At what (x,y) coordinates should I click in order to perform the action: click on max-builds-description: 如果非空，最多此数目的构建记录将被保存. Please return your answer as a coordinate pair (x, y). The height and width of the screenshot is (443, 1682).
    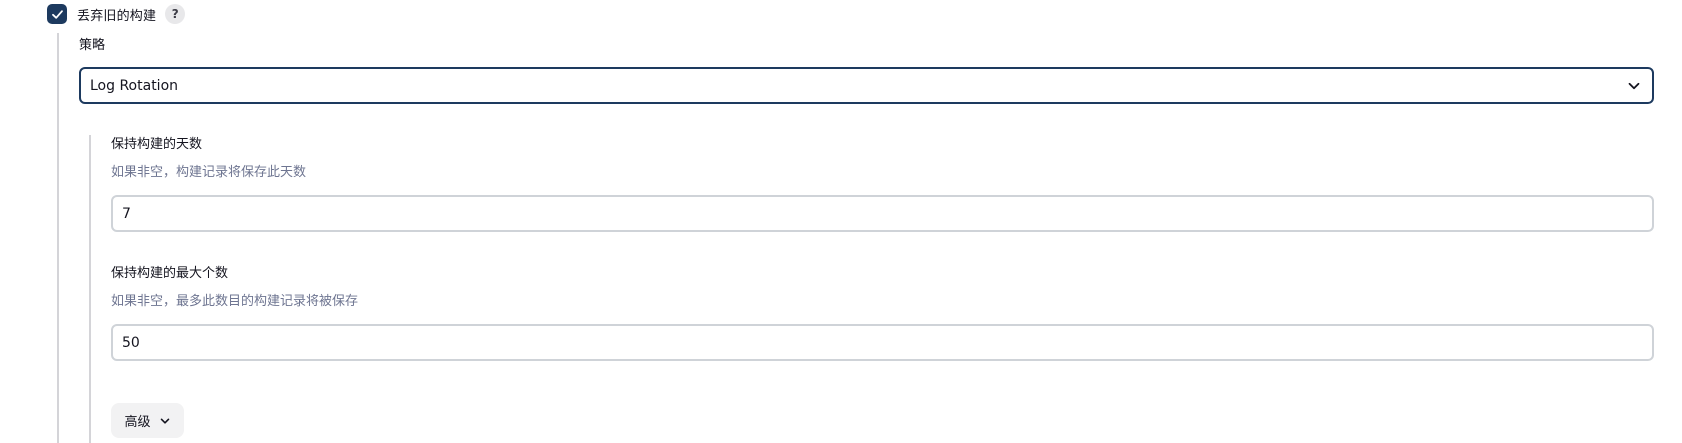
    Looking at the image, I should click on (235, 301).